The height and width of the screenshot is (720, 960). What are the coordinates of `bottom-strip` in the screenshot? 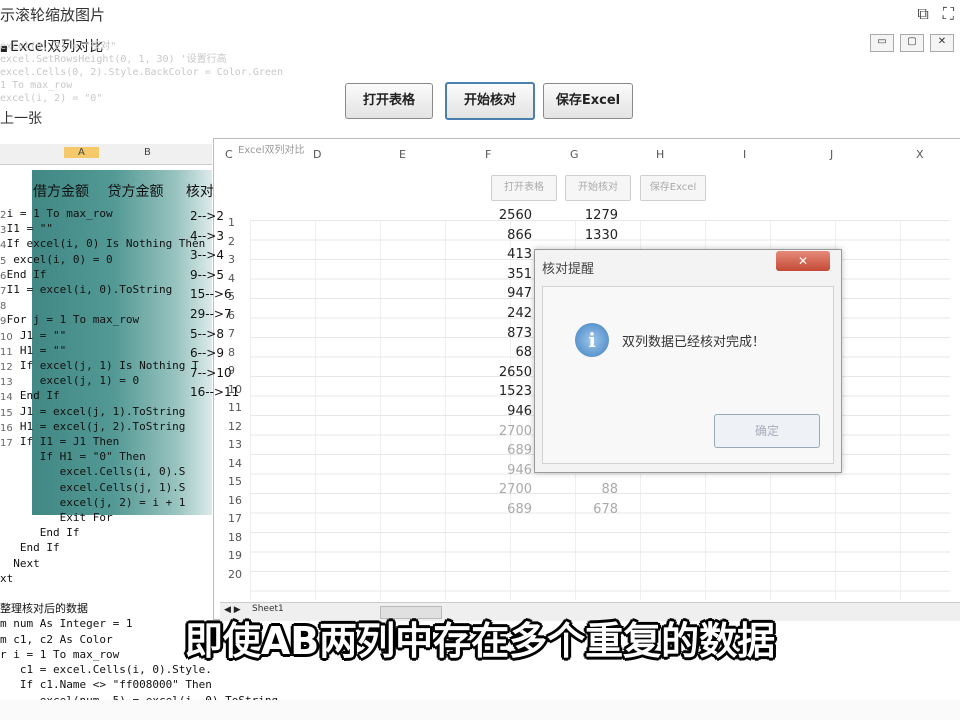 It's located at (480, 710).